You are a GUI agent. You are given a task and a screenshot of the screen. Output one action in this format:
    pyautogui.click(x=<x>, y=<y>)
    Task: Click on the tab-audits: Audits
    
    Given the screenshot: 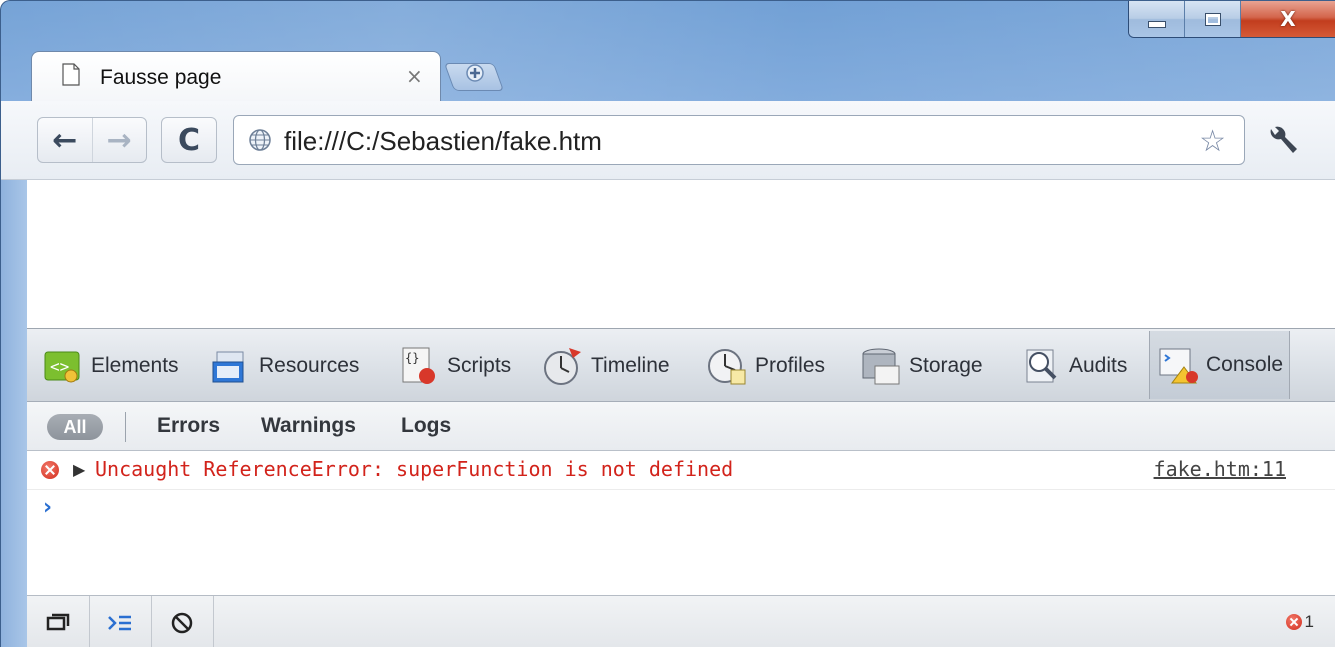 What is the action you would take?
    pyautogui.click(x=1073, y=366)
    